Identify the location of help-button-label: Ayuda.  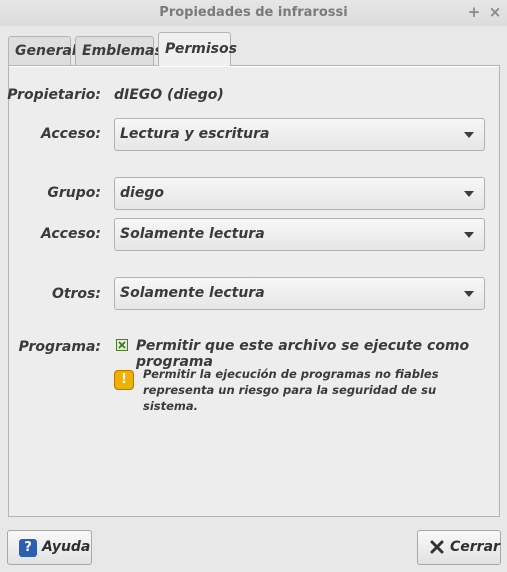
(66, 547).